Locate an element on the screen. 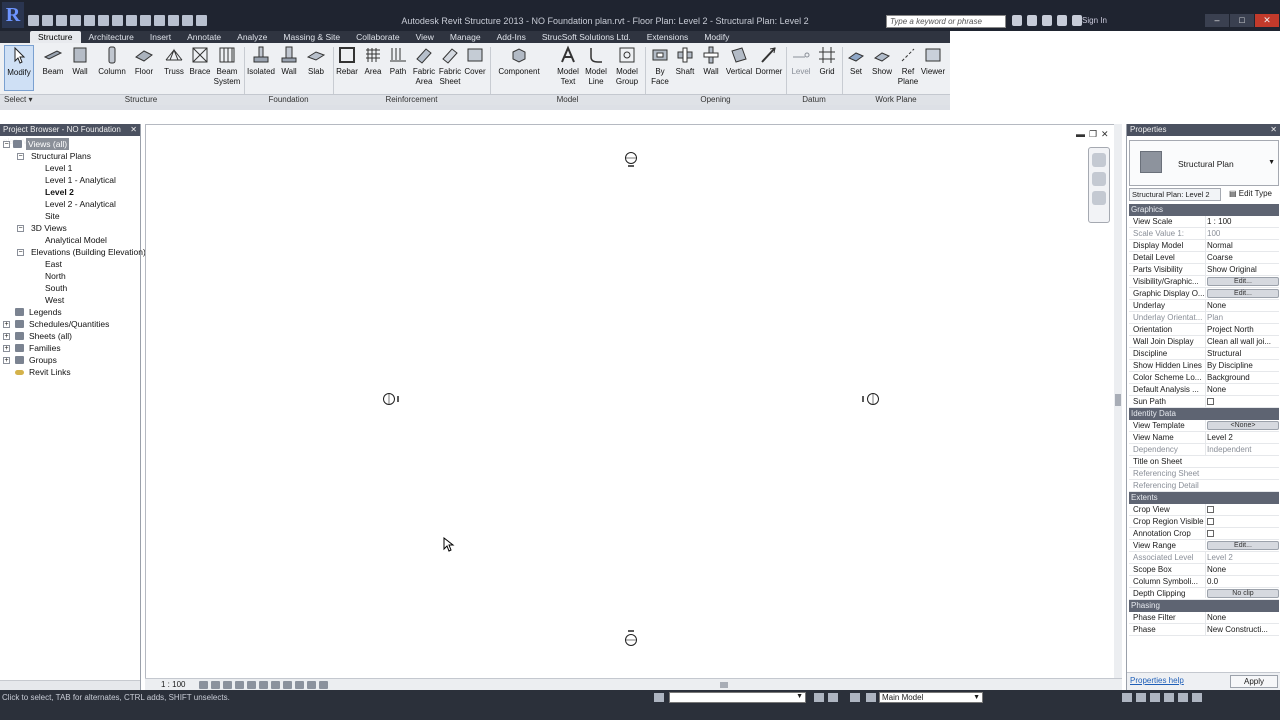  edit-type-button: ▤ Edit Type is located at coordinates (1251, 194).